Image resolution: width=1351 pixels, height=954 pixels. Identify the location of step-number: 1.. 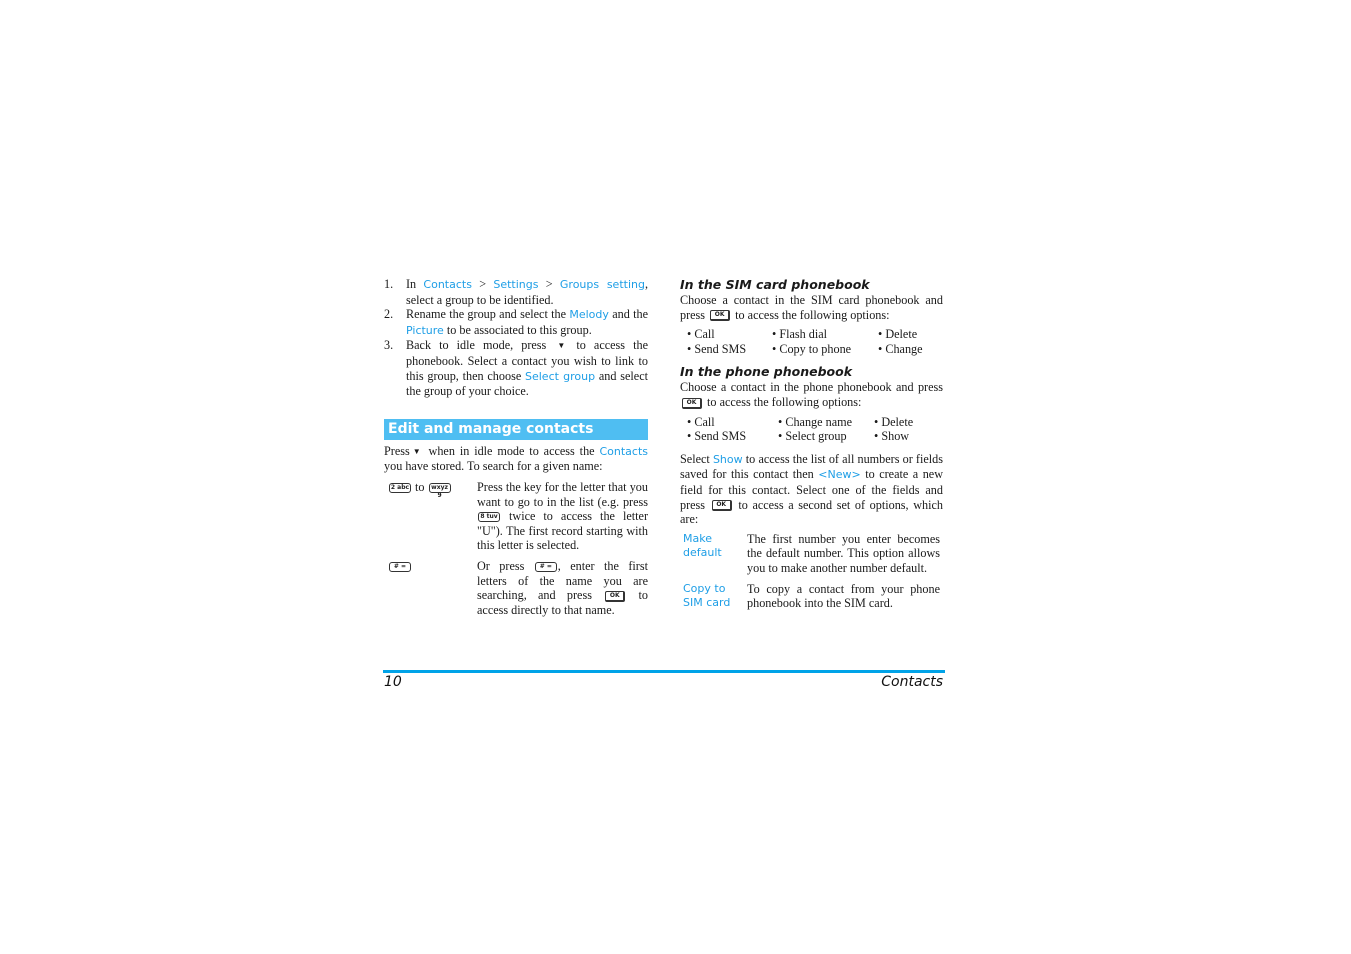
(389, 284).